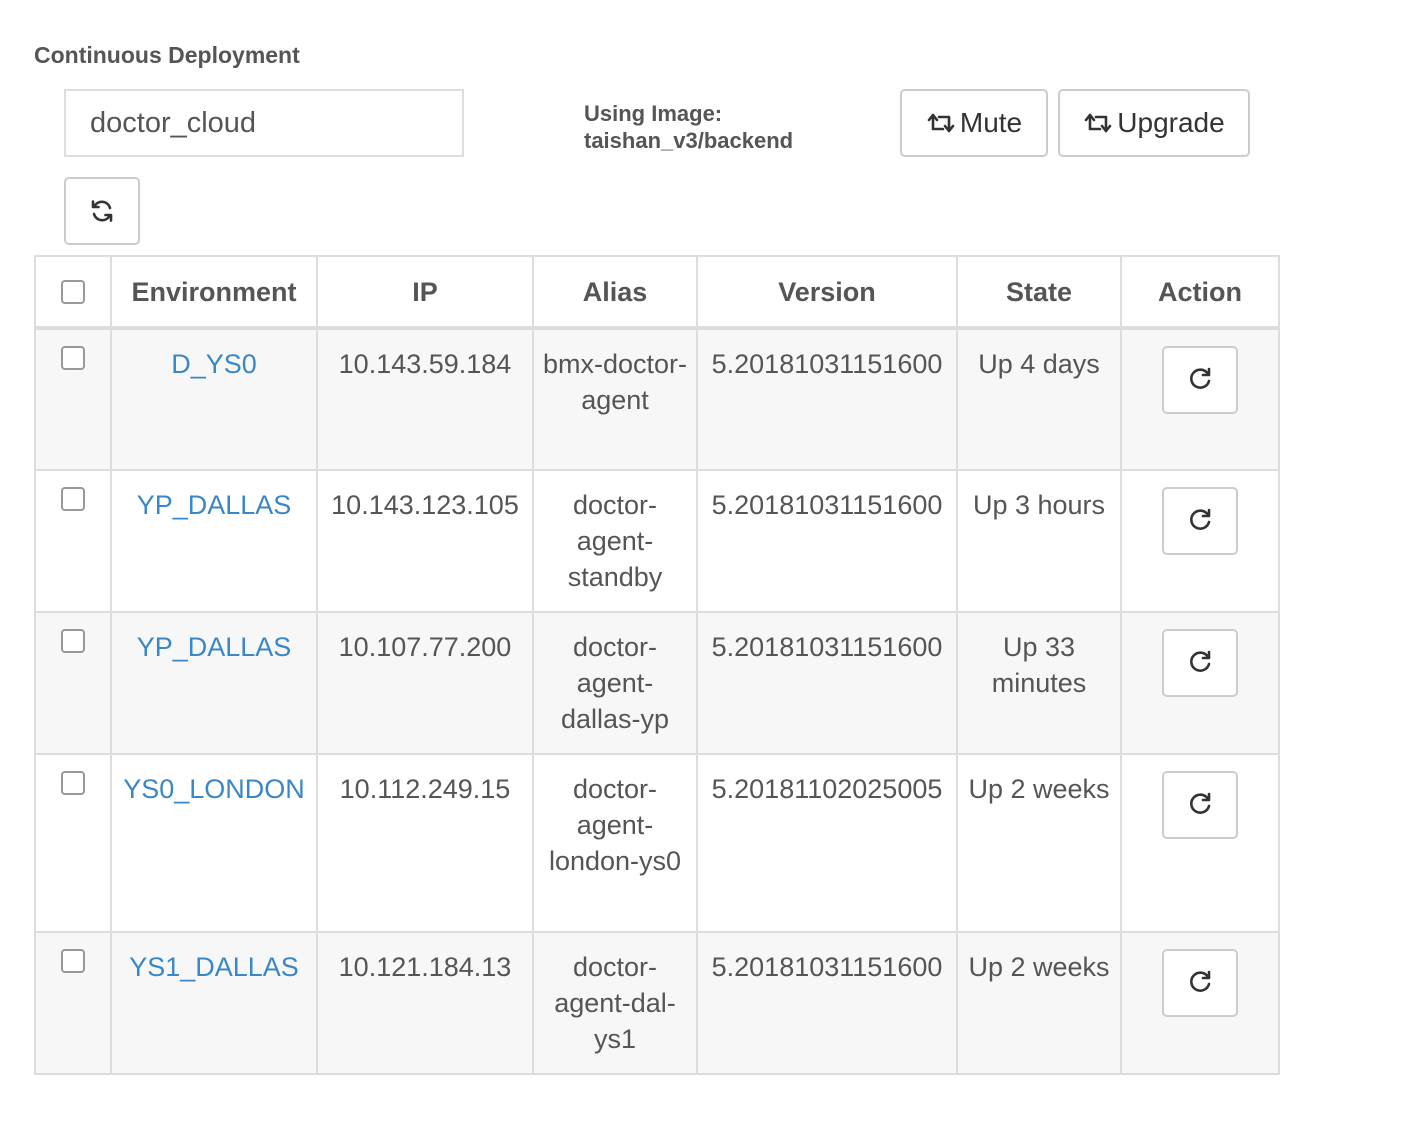 The width and height of the screenshot is (1414, 1122). Describe the element at coordinates (214, 789) in the screenshot. I see `environment-link: YS0_LONDON` at that location.